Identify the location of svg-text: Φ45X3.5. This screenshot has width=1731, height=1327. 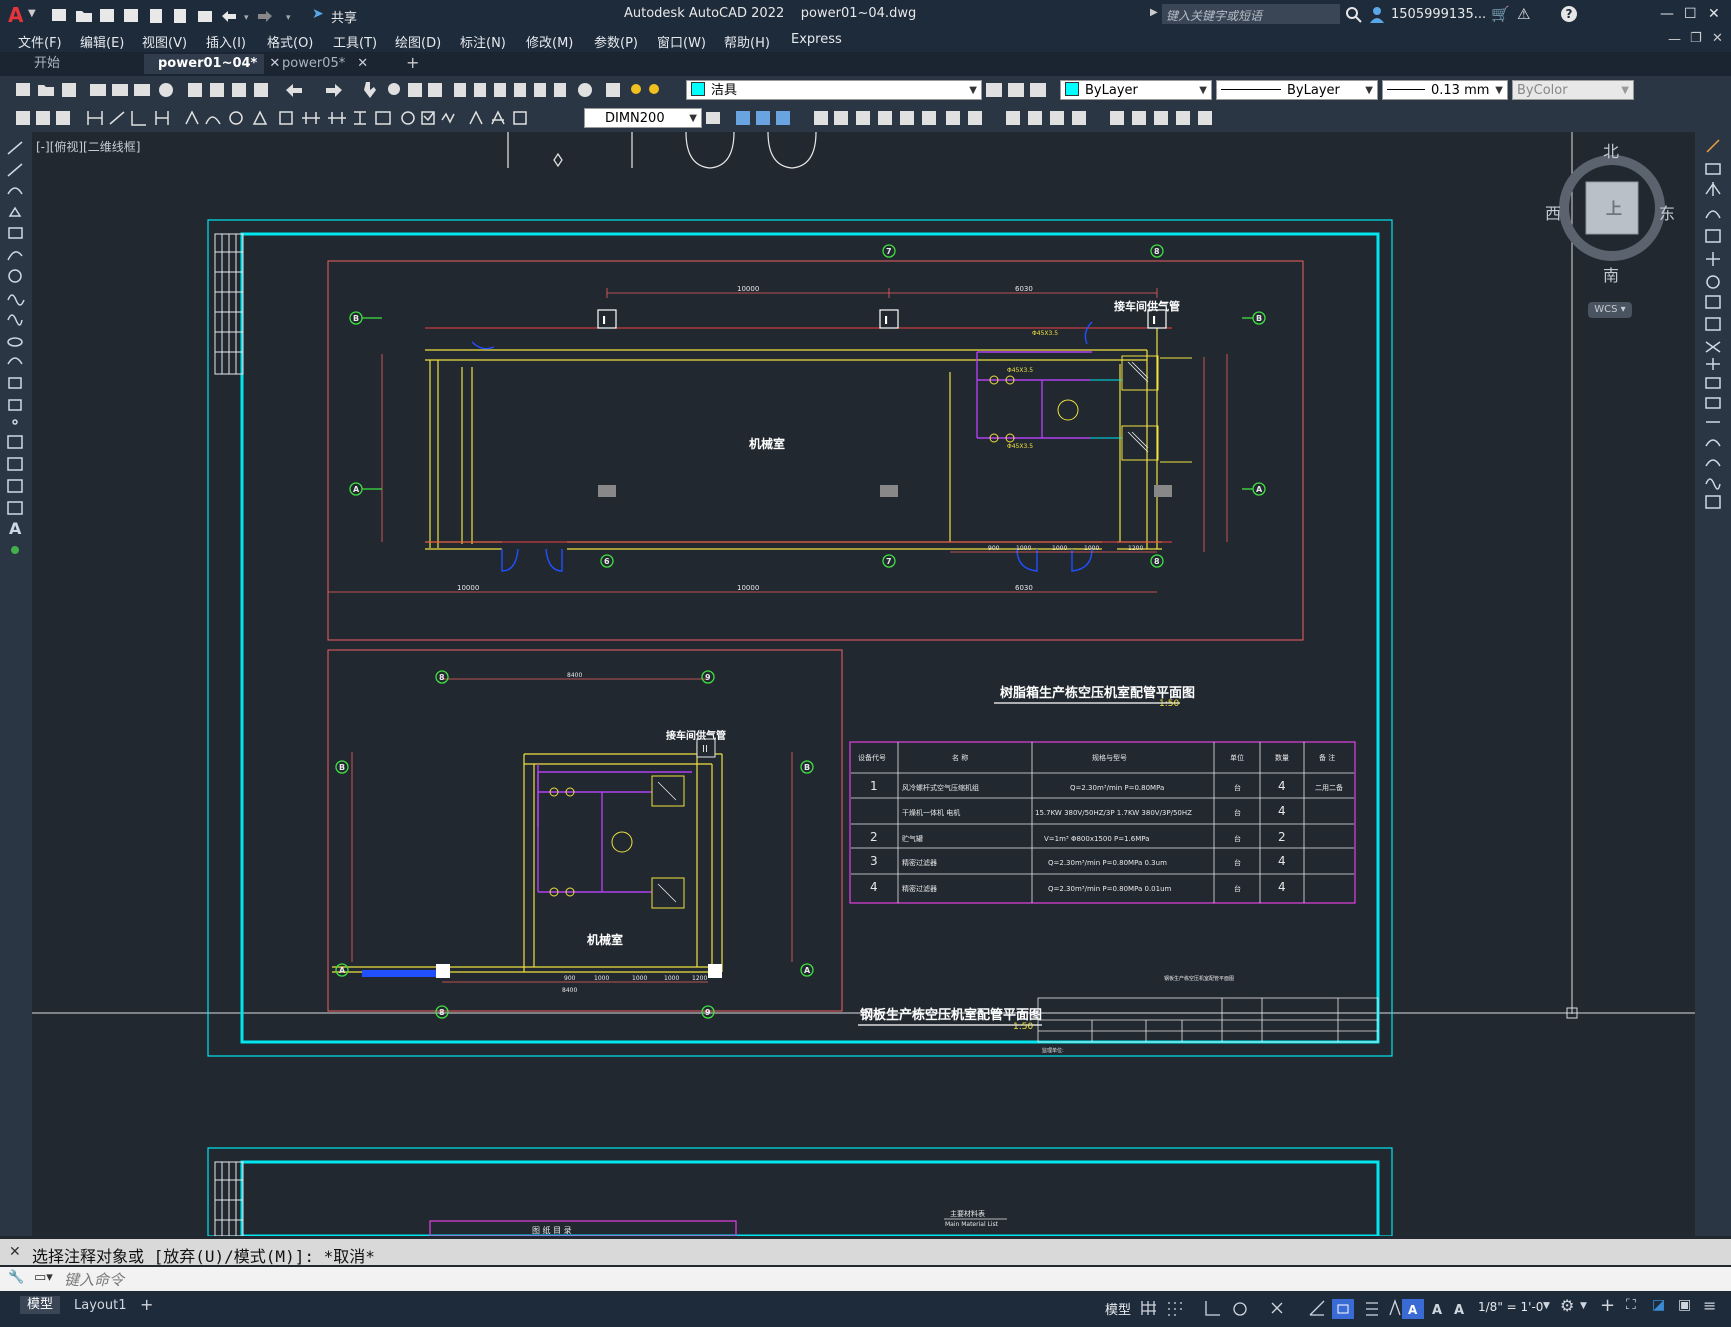
(1020, 370).